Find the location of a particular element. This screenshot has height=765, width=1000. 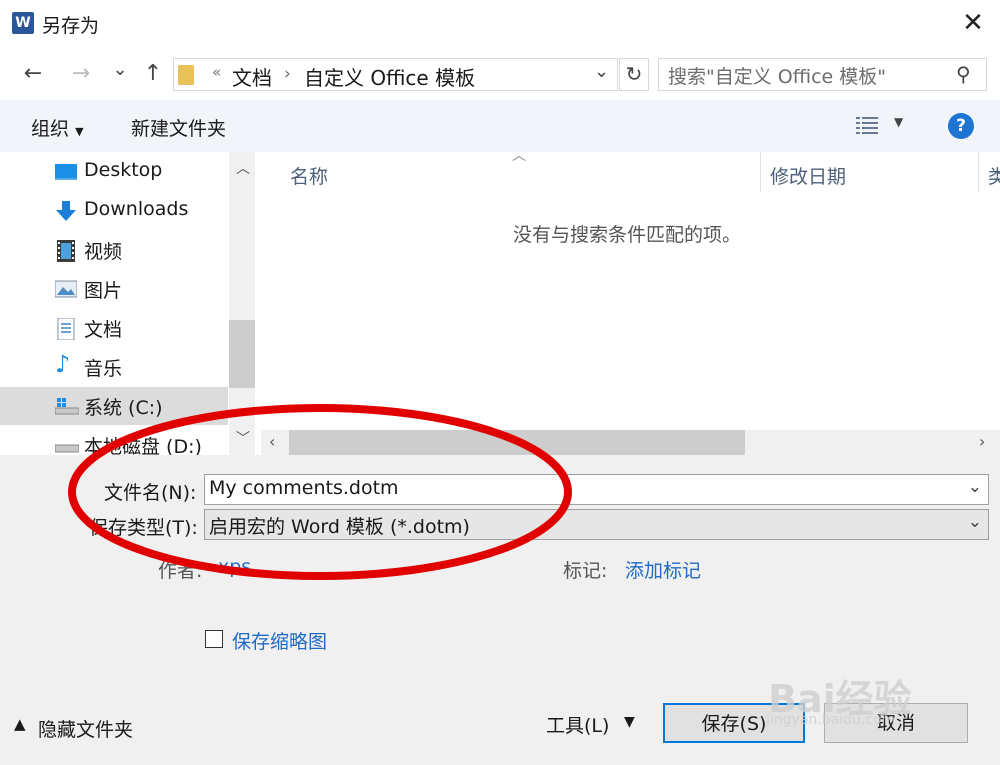

view-dropdown-icon: ▼ is located at coordinates (898, 122).